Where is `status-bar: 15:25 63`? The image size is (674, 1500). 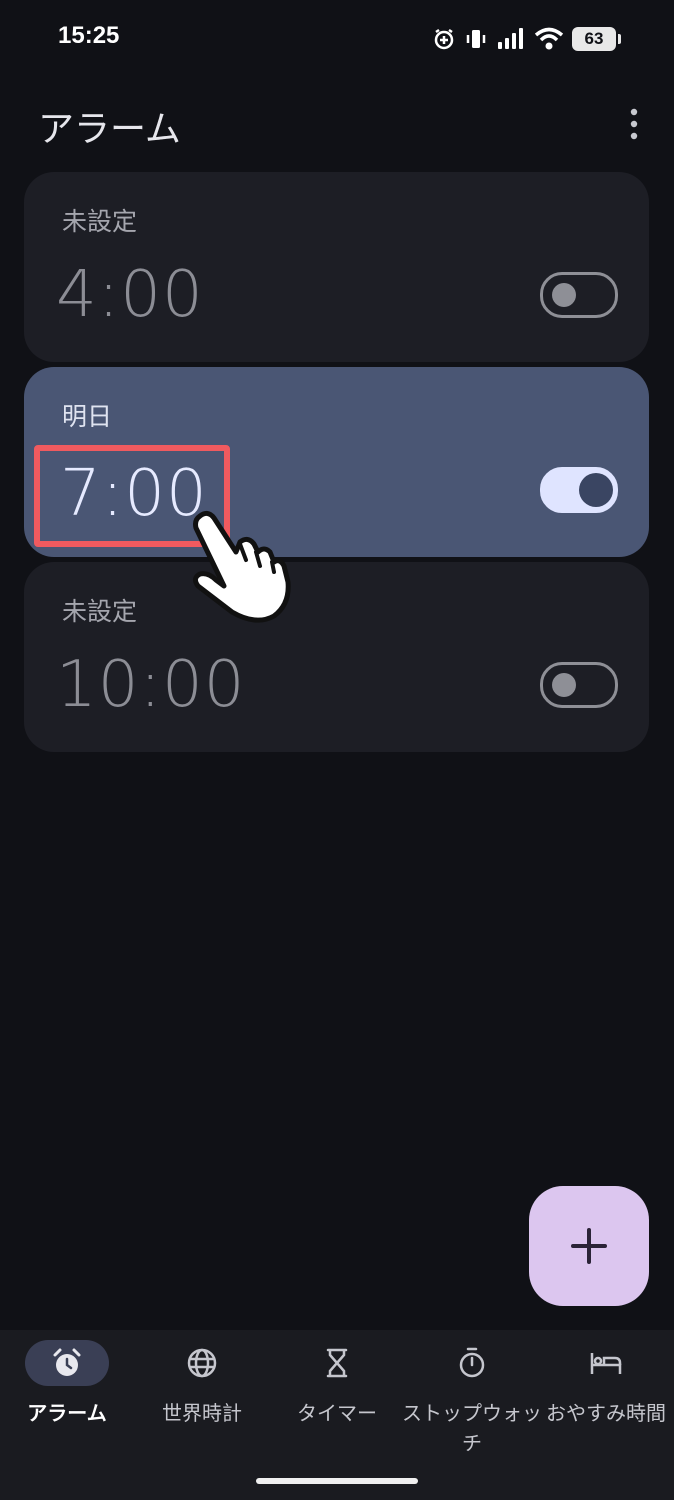 status-bar: 15:25 63 is located at coordinates (337, 38).